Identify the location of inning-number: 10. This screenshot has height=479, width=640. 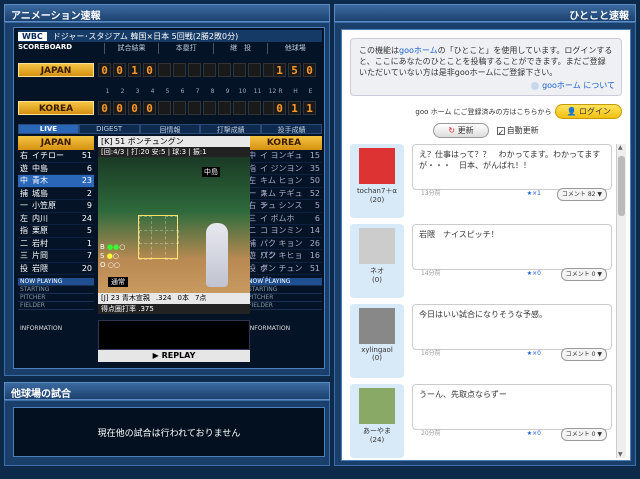
(242, 91).